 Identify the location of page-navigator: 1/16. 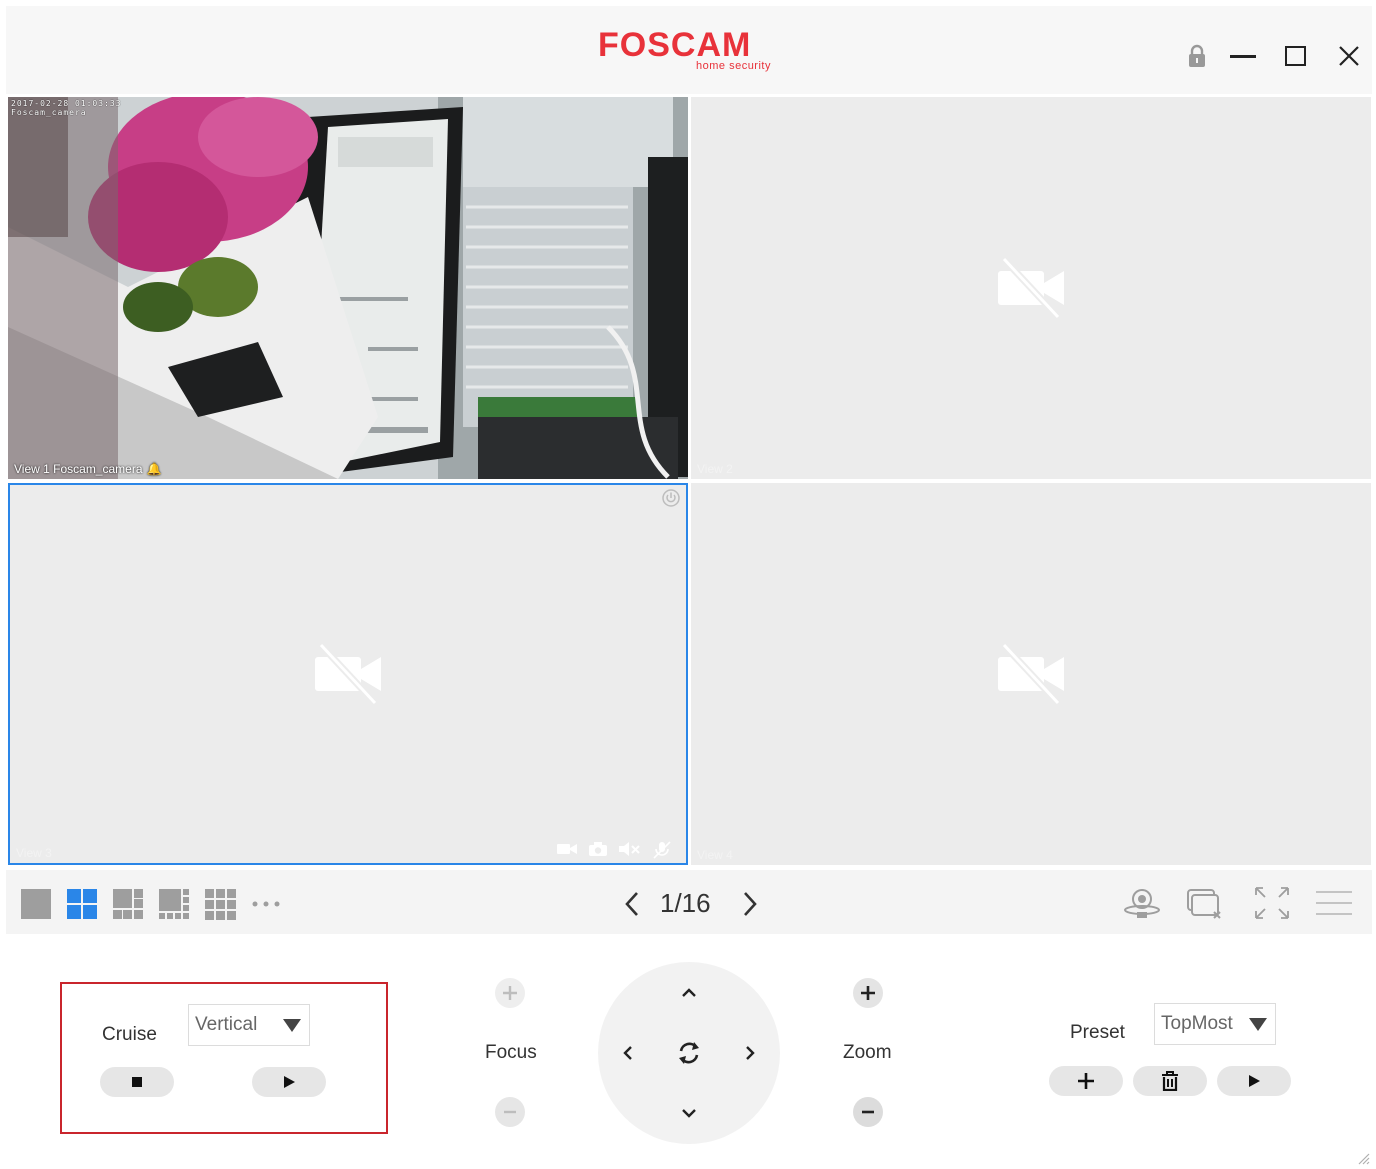
(695, 903).